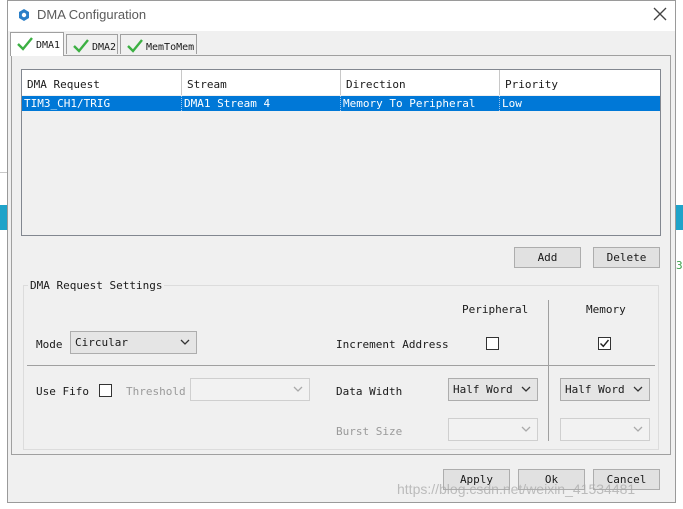 Image resolution: width=683 pixels, height=509 pixels. I want to click on table-cell: DMA1 Stream 4, so click(261, 103).